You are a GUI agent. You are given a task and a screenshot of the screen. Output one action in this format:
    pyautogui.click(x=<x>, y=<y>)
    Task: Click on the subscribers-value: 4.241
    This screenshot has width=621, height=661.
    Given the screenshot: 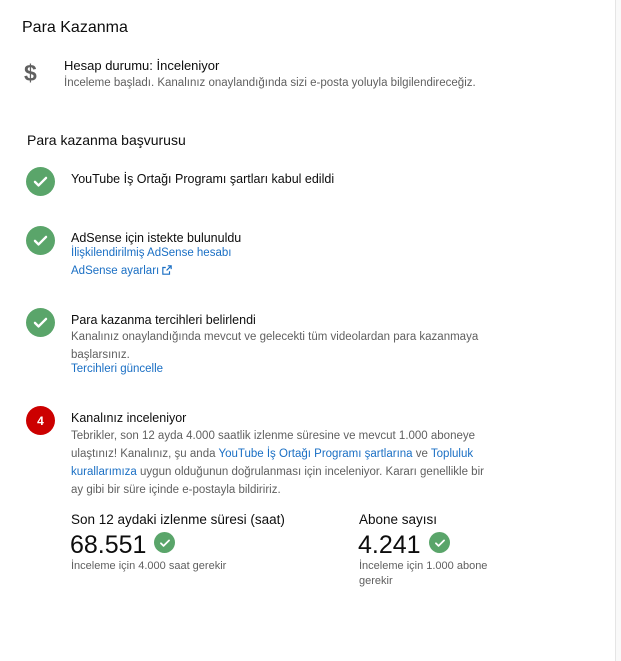 What is the action you would take?
    pyautogui.click(x=389, y=545)
    